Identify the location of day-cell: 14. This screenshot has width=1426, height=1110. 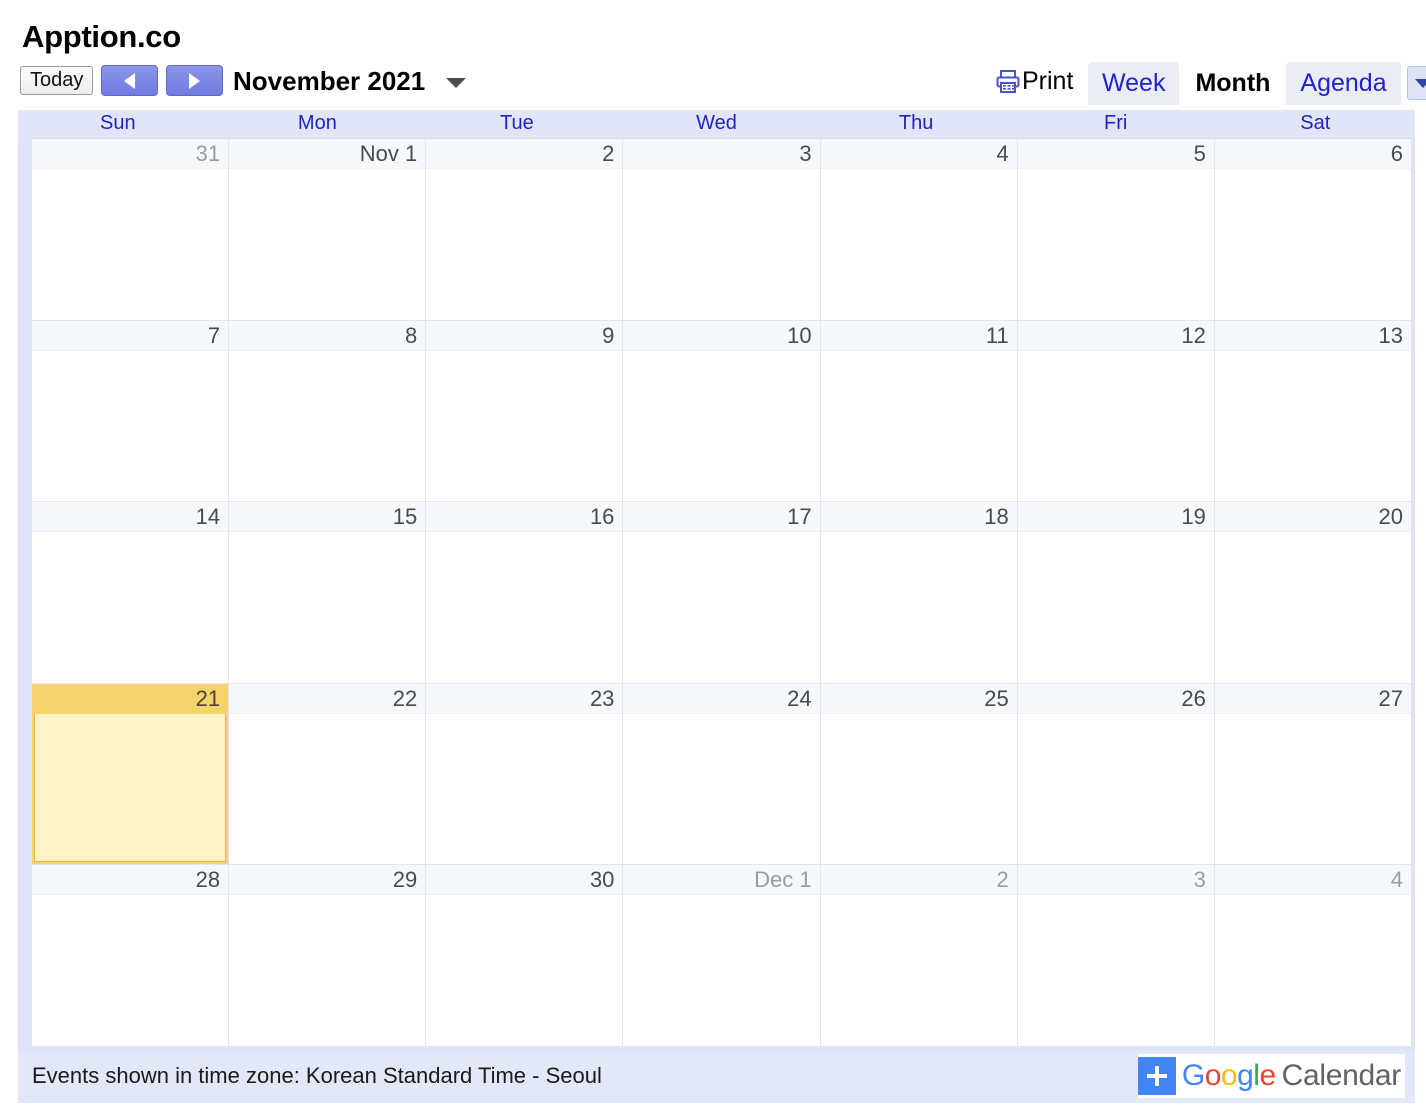
(131, 592).